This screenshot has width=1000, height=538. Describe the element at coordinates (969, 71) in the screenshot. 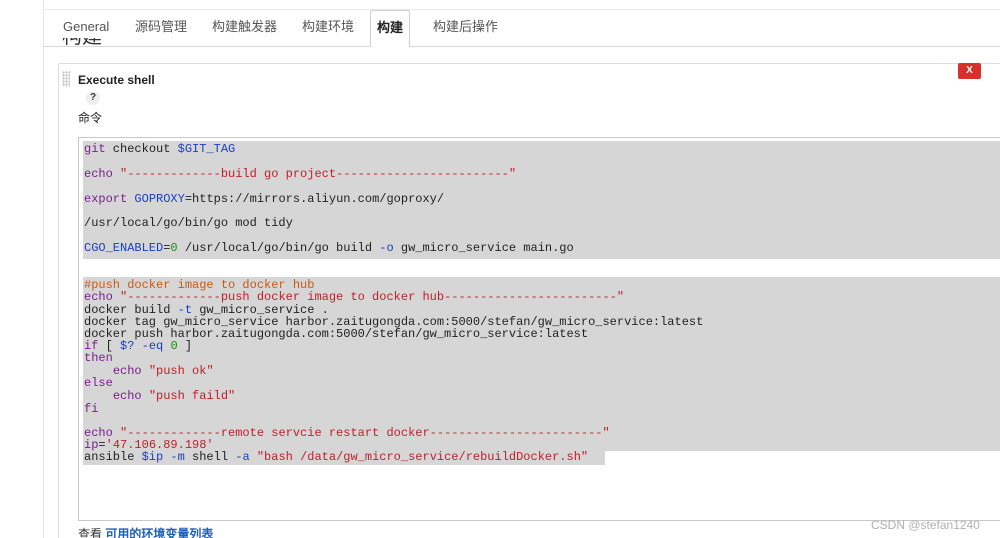

I see `delete-step-button: X` at that location.